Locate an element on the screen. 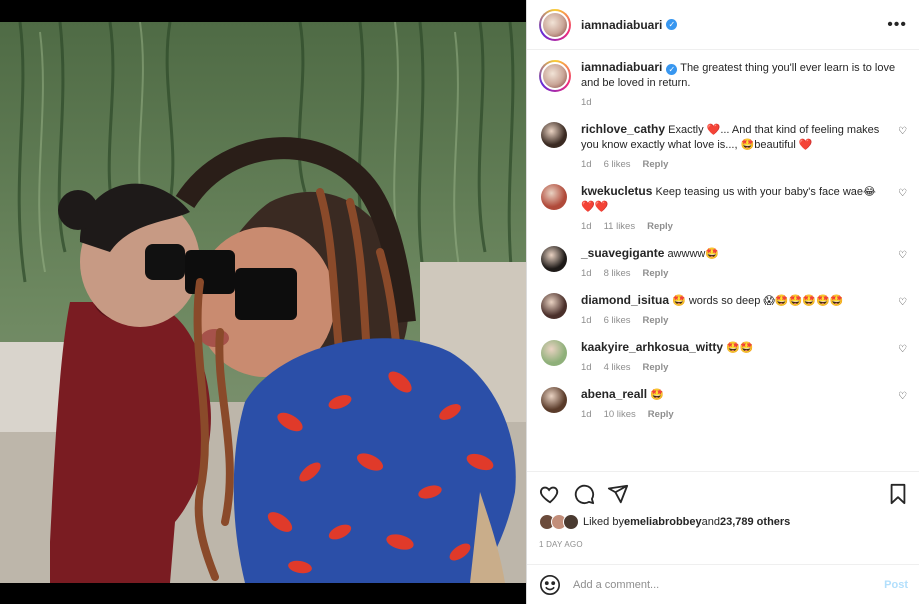 The image size is (919, 604). share-icon is located at coordinates (618, 494).